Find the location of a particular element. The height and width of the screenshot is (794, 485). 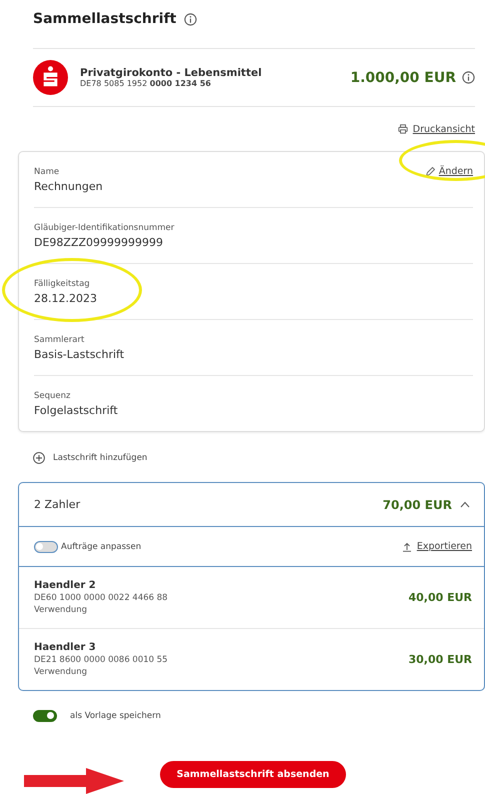

add-icon is located at coordinates (39, 458).